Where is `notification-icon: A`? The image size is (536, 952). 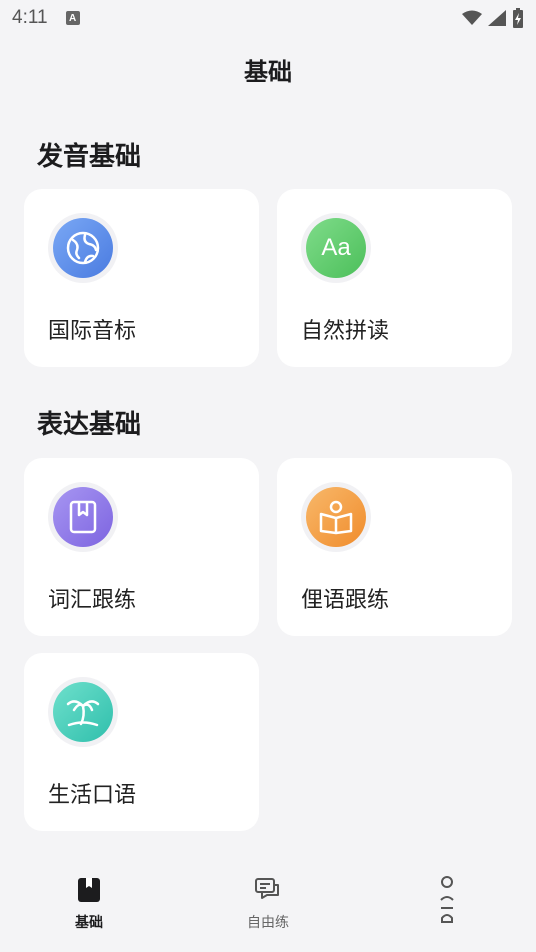
notification-icon: A is located at coordinates (72, 18).